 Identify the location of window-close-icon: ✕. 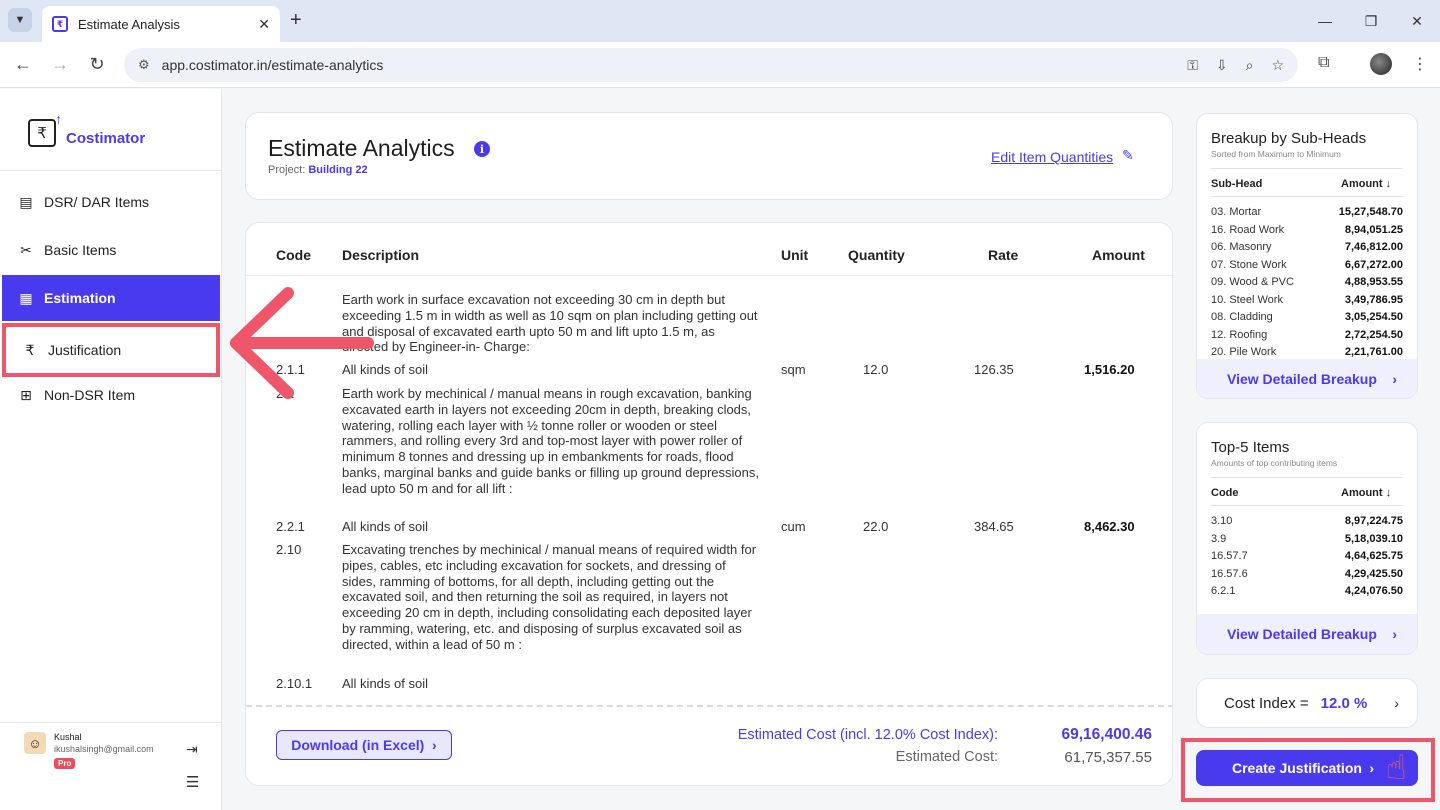
(1417, 21).